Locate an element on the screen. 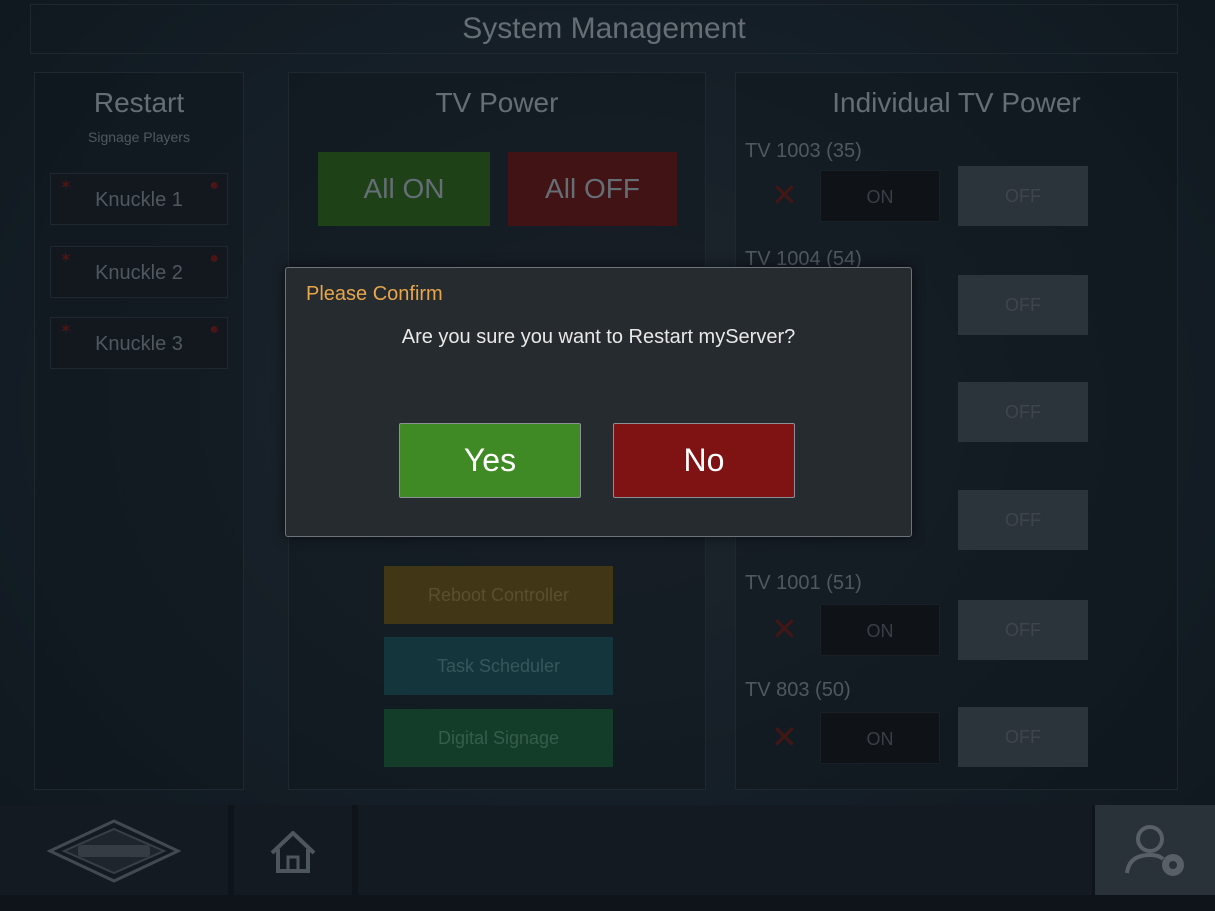 Image resolution: width=1215 pixels, height=911 pixels. no-button: No is located at coordinates (704, 460).